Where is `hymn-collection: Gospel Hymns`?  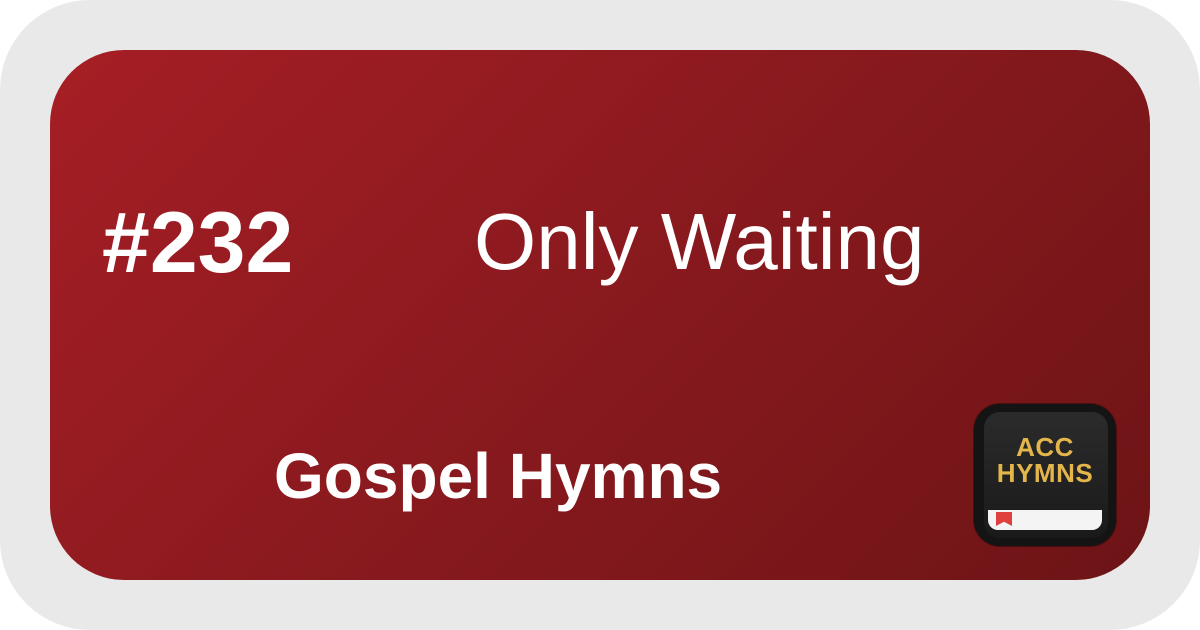 hymn-collection: Gospel Hymns is located at coordinates (498, 476).